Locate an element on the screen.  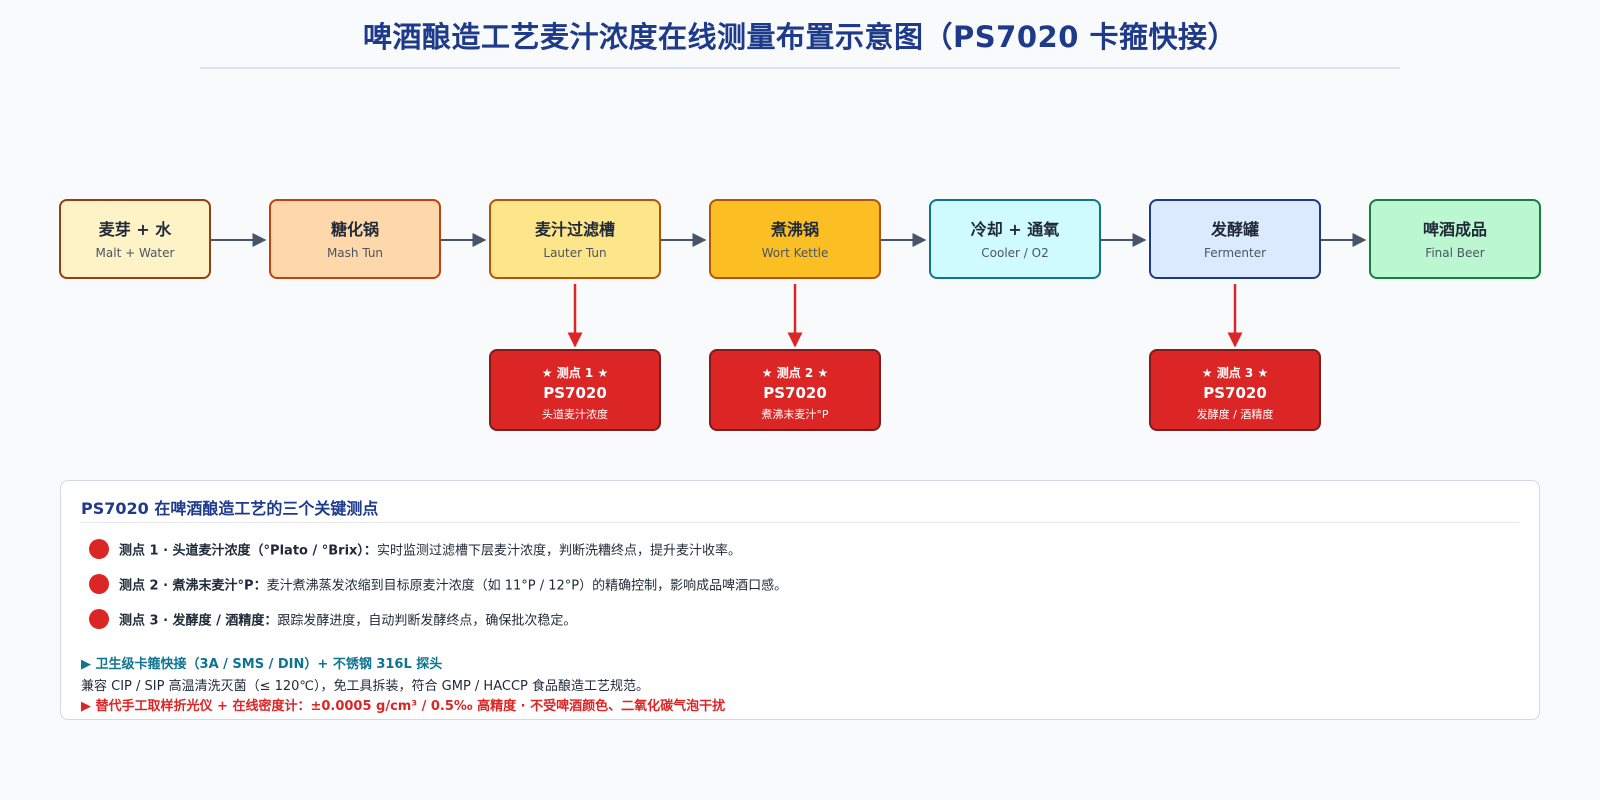
probe-point-1: ★ 测点 1 ★ PS7020 头道麦汁浓度 is located at coordinates (575, 390).